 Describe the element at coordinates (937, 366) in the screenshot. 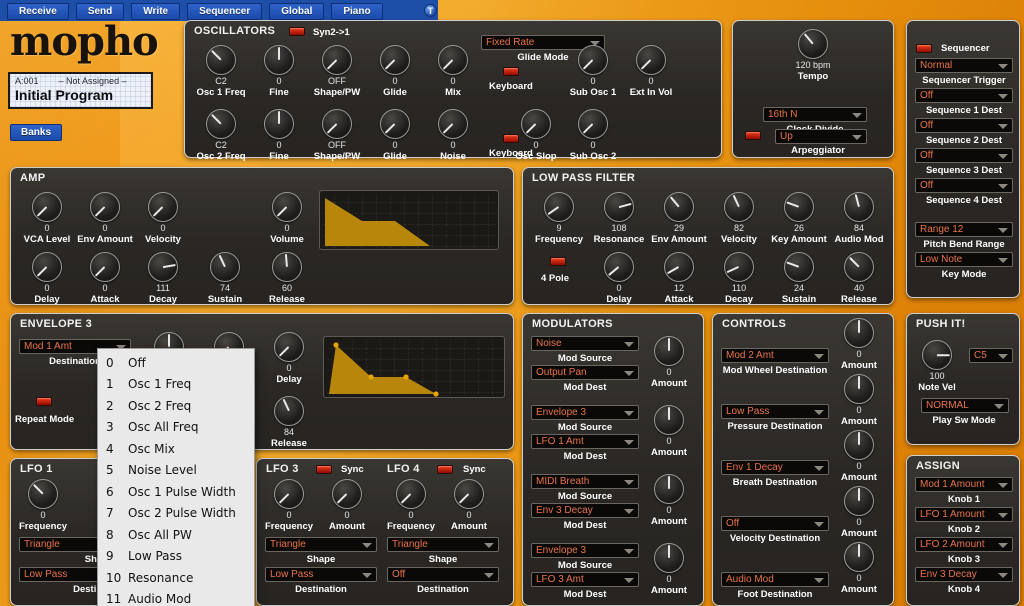

I see `knob-note-vel: 100 Note Vel` at that location.